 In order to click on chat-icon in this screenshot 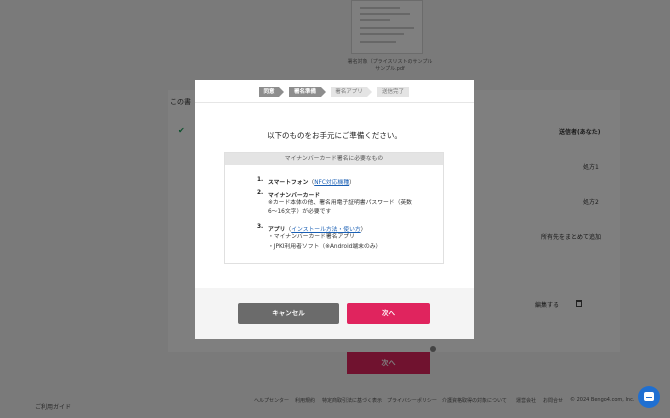, I will do `click(649, 396)`.